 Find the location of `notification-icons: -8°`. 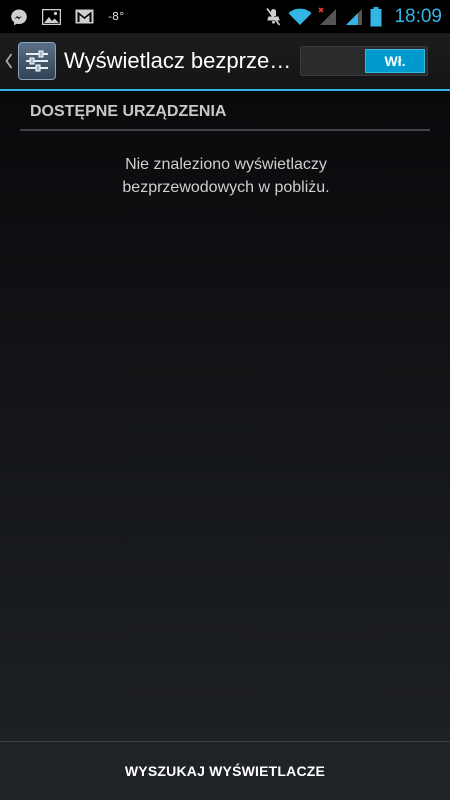

notification-icons: -8° is located at coordinates (137, 17).